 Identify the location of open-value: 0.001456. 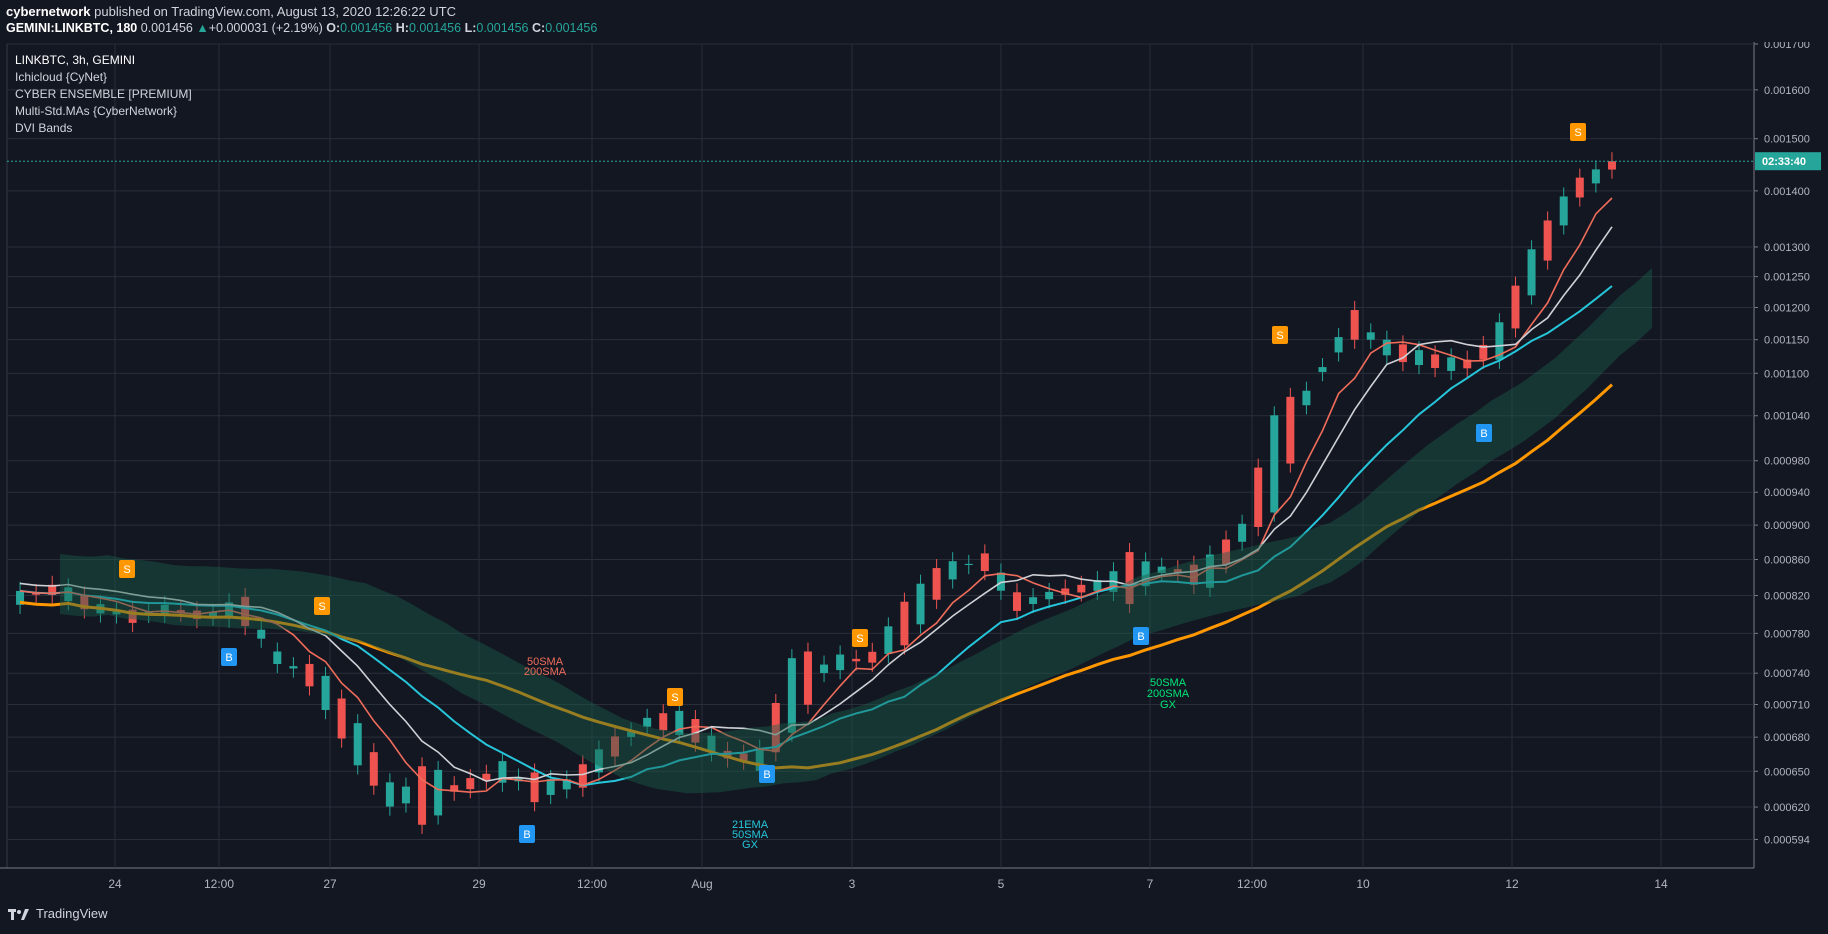
(366, 28).